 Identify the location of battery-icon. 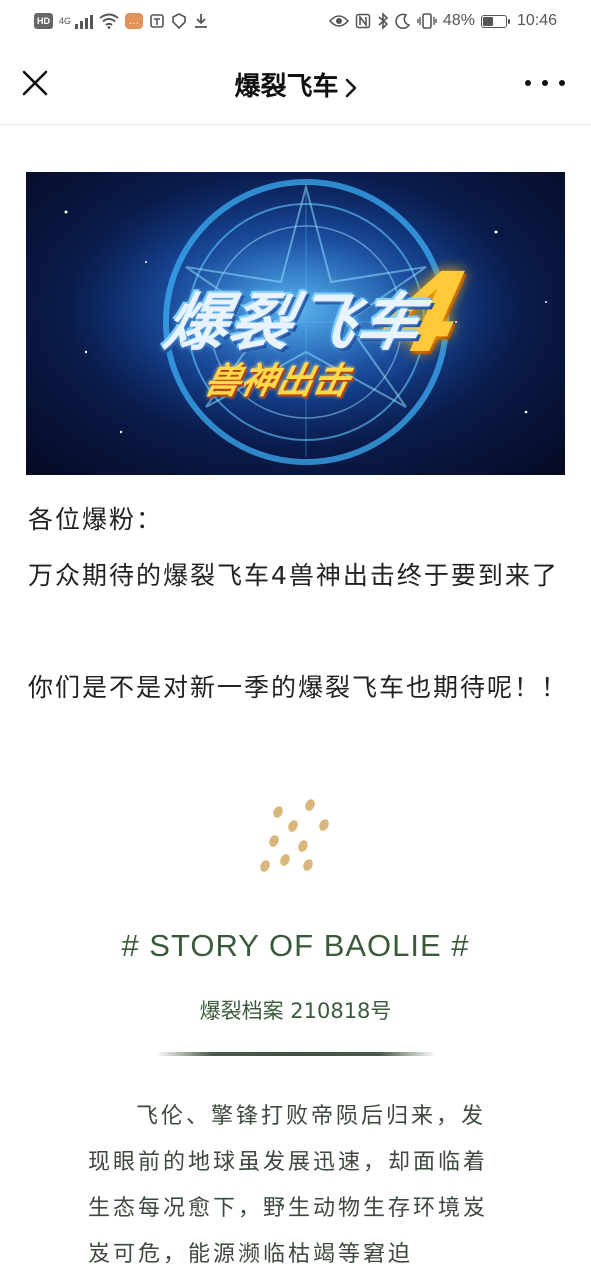
(495, 21).